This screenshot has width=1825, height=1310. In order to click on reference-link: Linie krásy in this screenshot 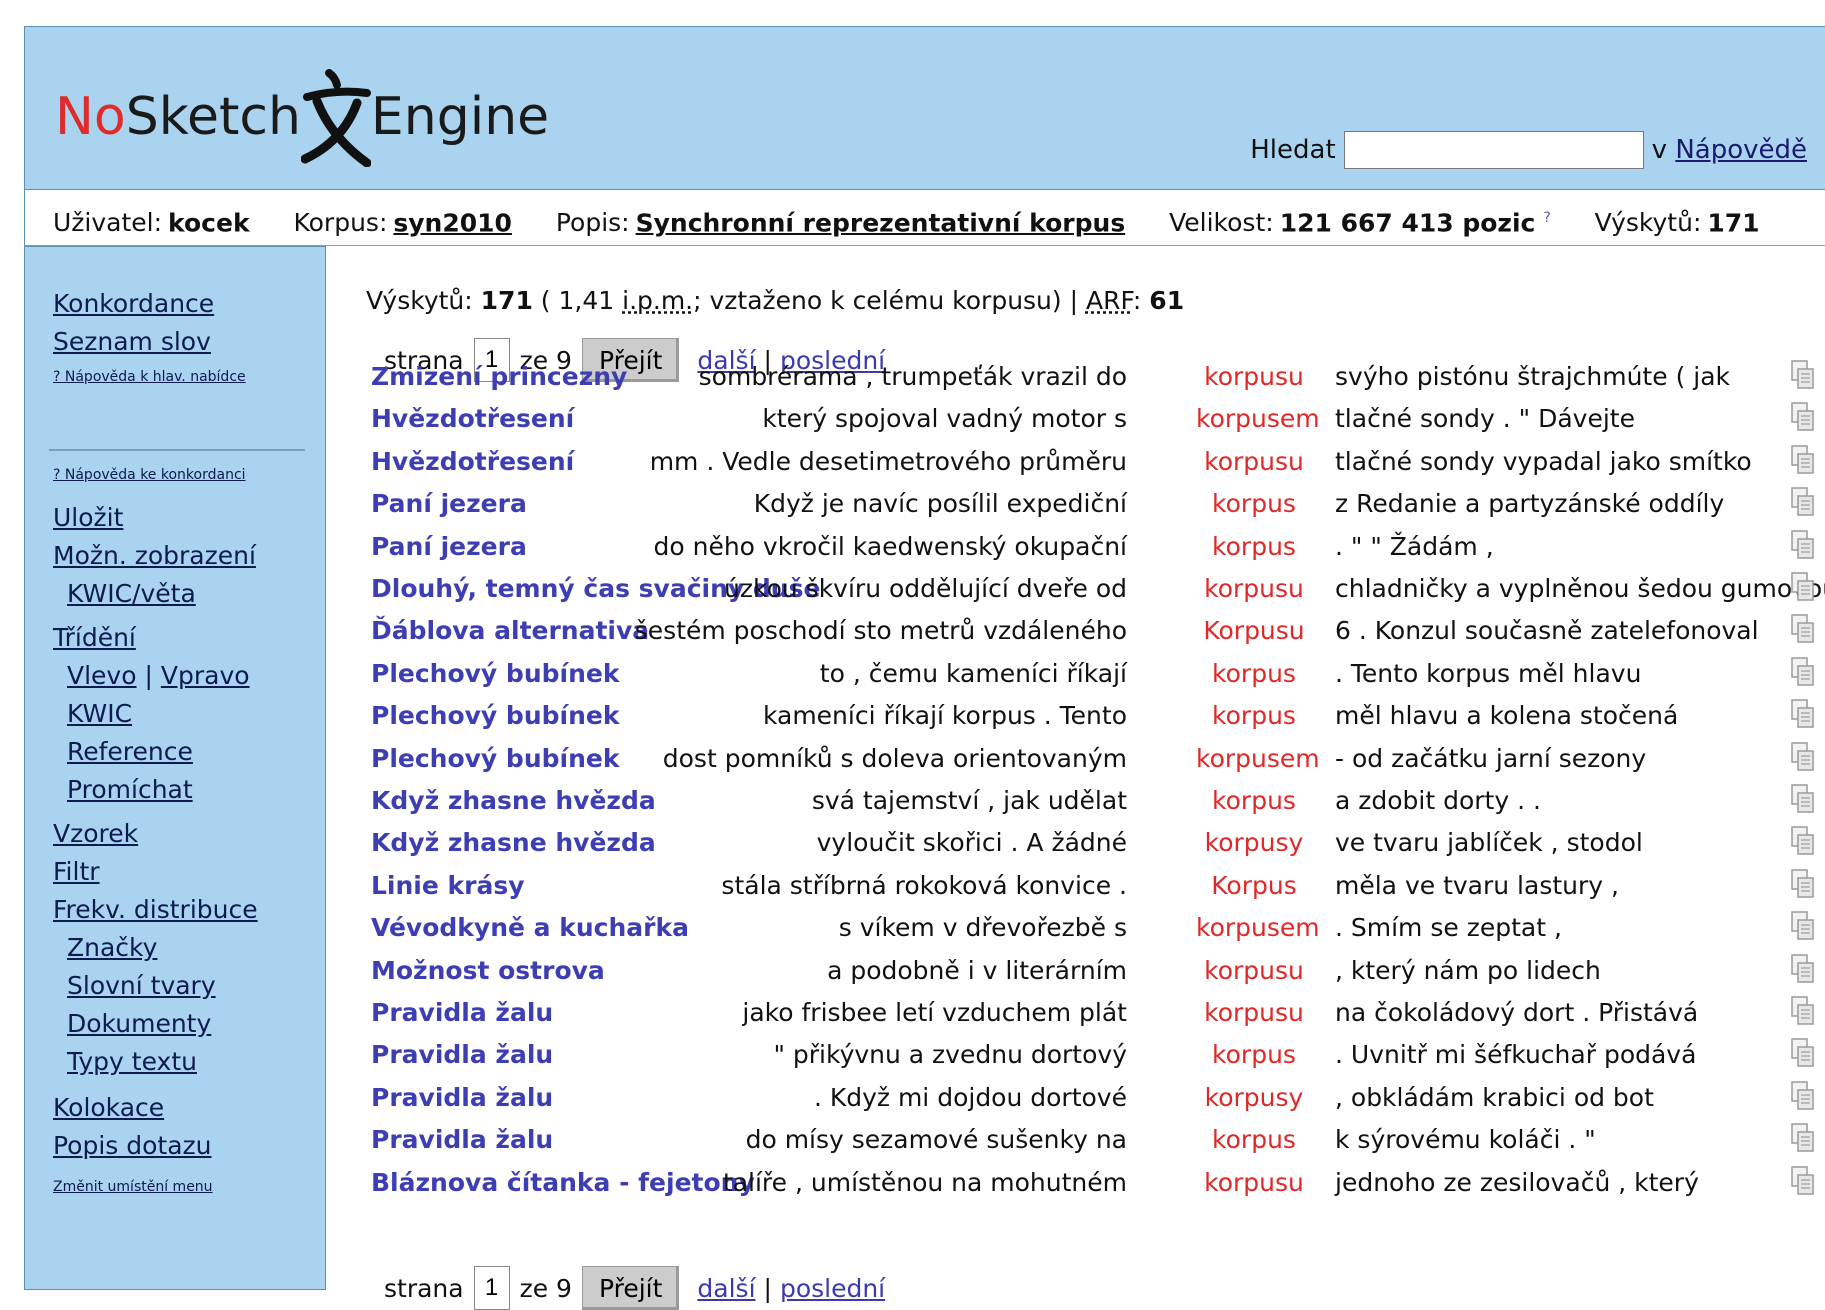, I will do `click(448, 885)`.